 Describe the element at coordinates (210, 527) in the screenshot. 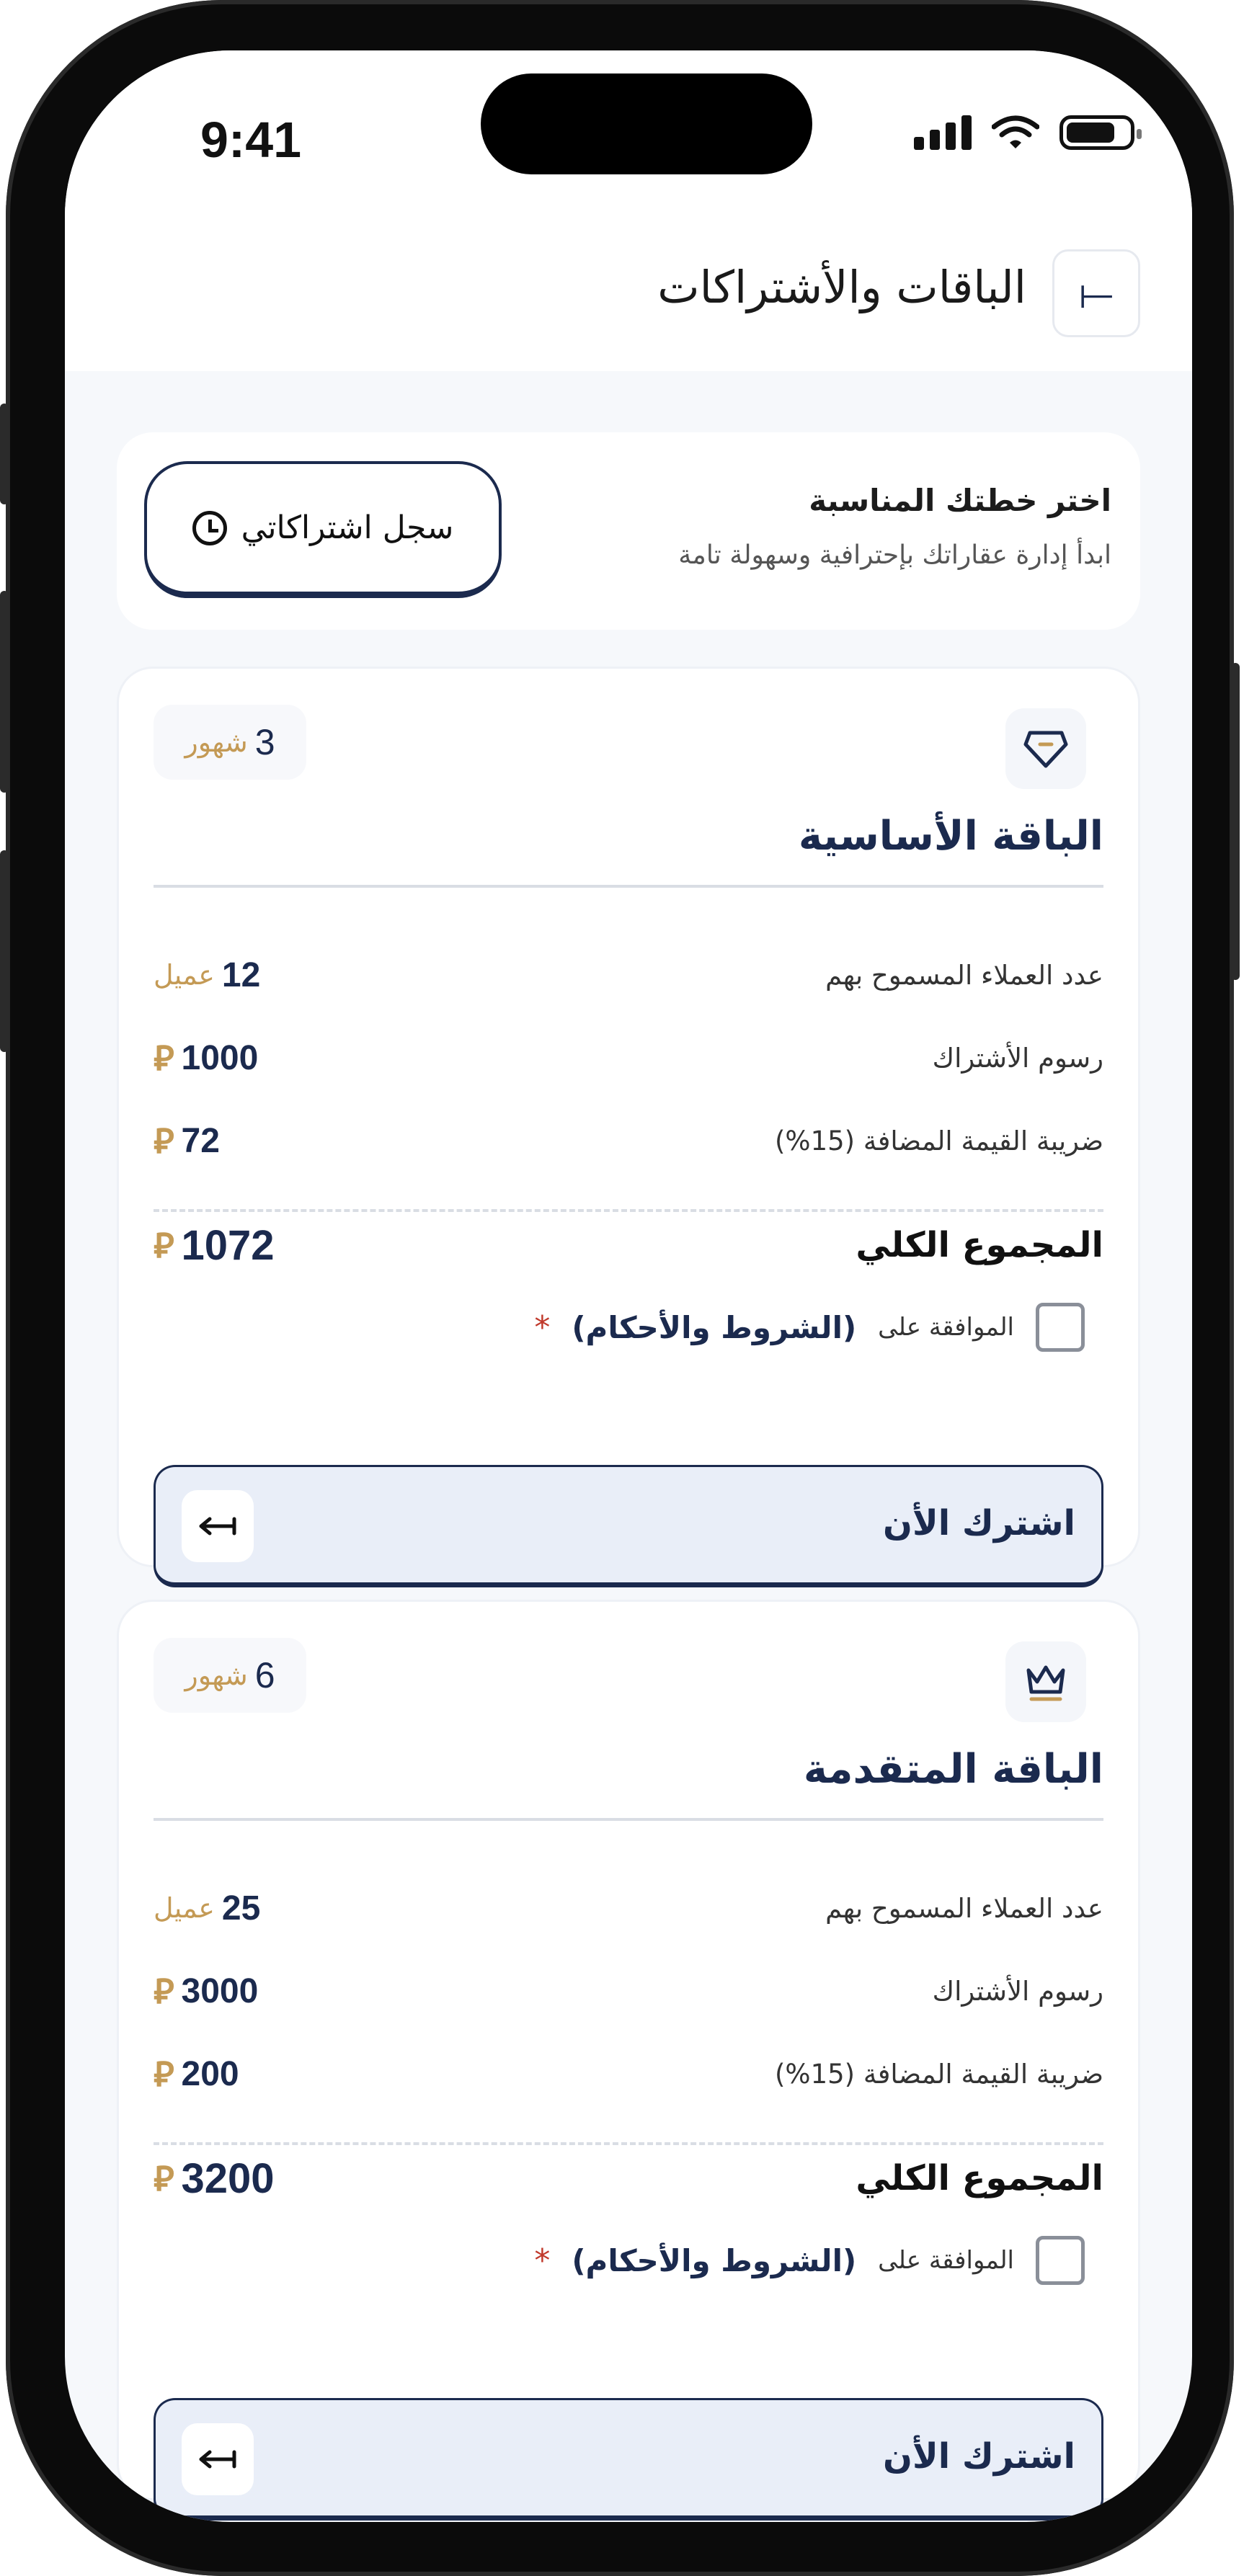

I see `history-clock-icon` at that location.